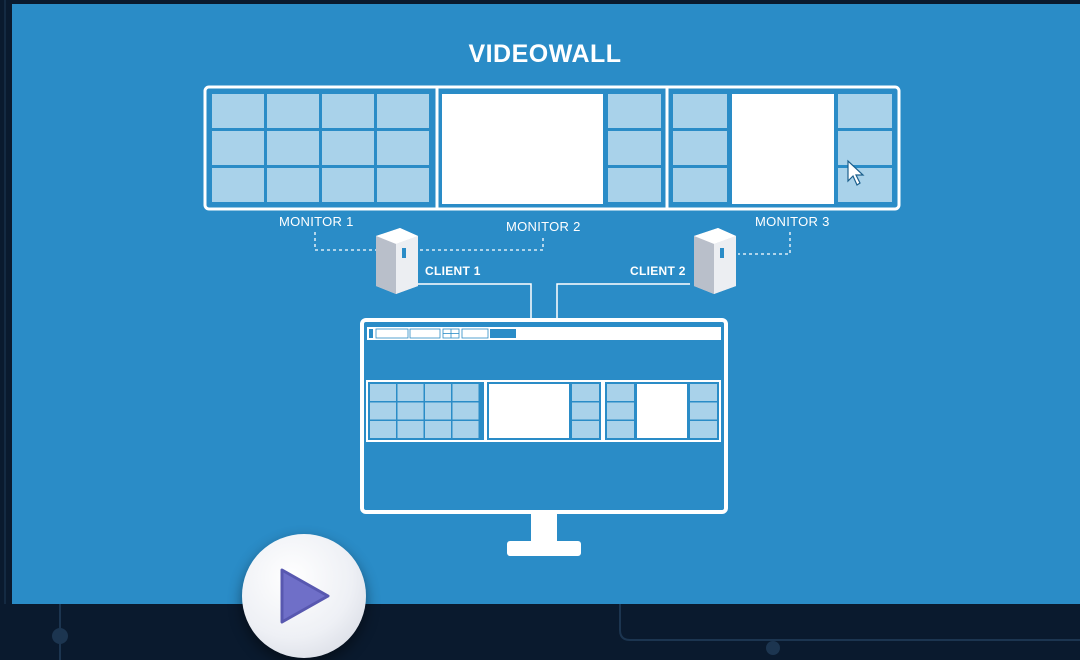 This screenshot has width=1080, height=660. Describe the element at coordinates (503, 333) in the screenshot. I see `workstation-toolbar-active-tab` at that location.